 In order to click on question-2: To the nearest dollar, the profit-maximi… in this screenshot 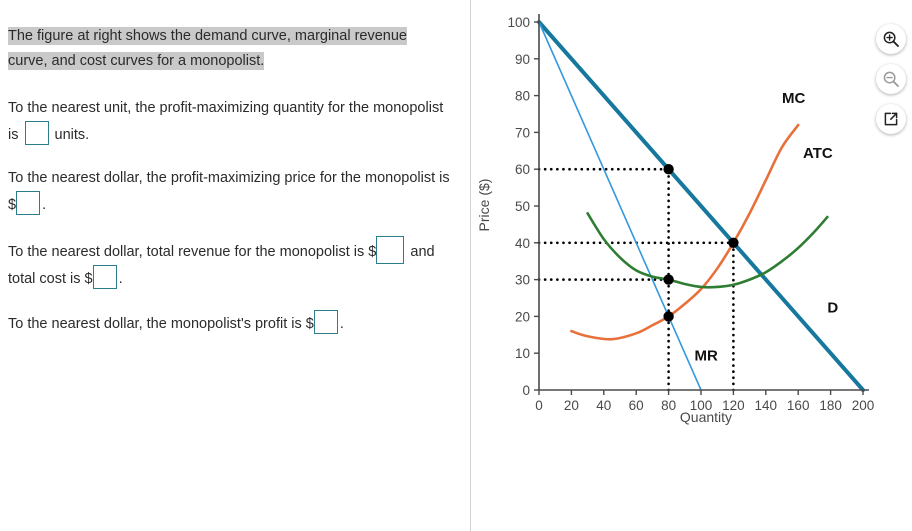, I will do `click(229, 192)`.